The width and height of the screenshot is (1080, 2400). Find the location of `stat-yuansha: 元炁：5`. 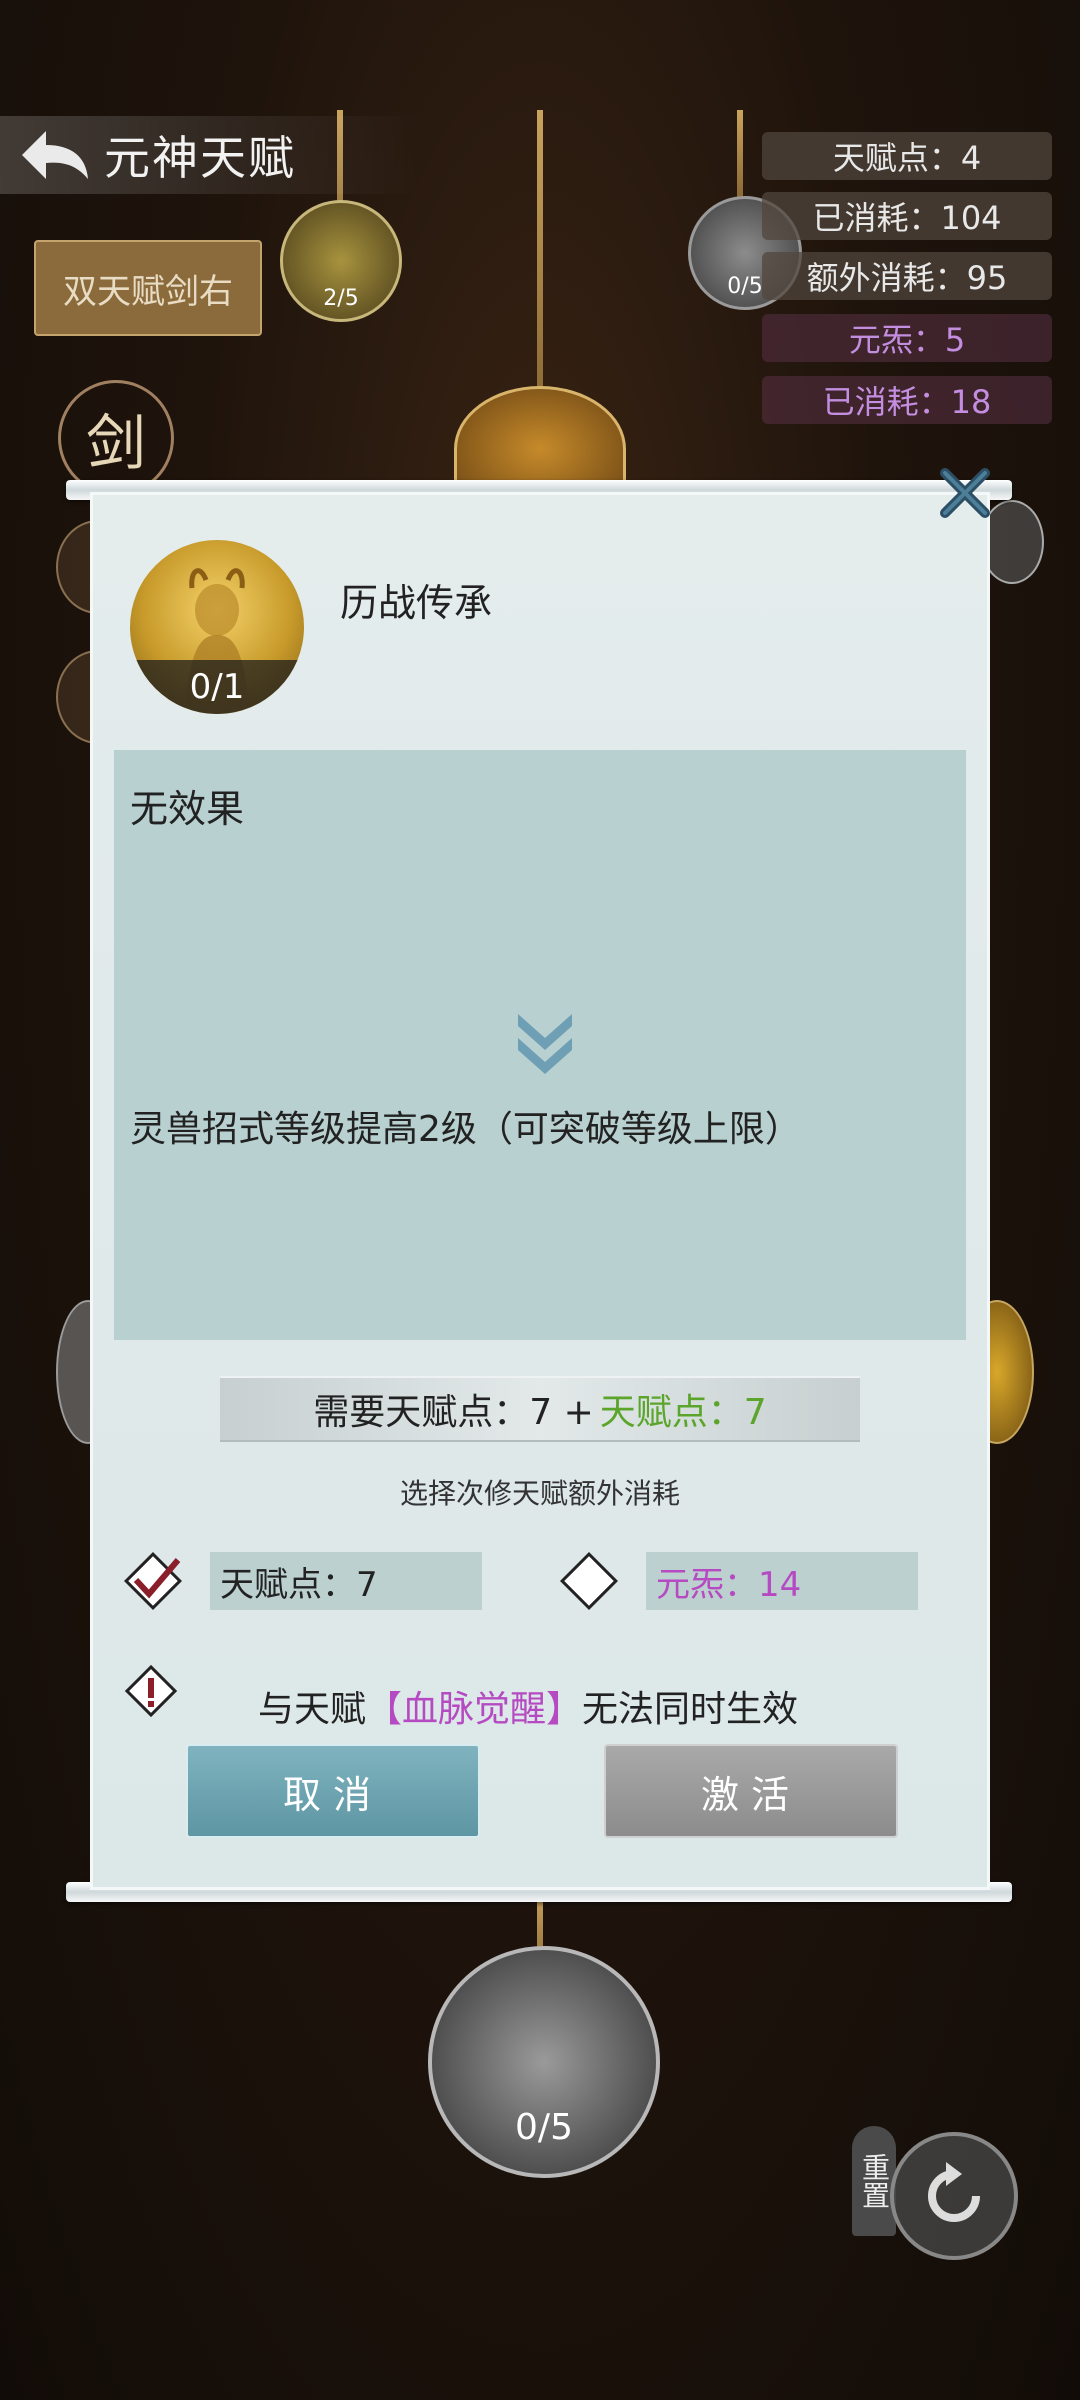

stat-yuansha: 元炁：5 is located at coordinates (907, 338).